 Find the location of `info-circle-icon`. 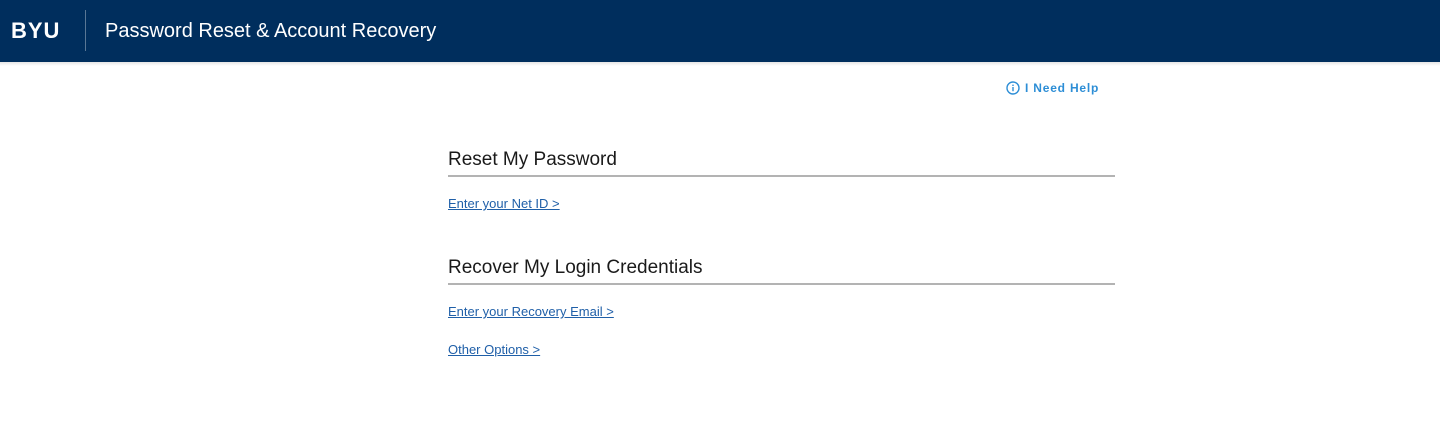

info-circle-icon is located at coordinates (1013, 88).